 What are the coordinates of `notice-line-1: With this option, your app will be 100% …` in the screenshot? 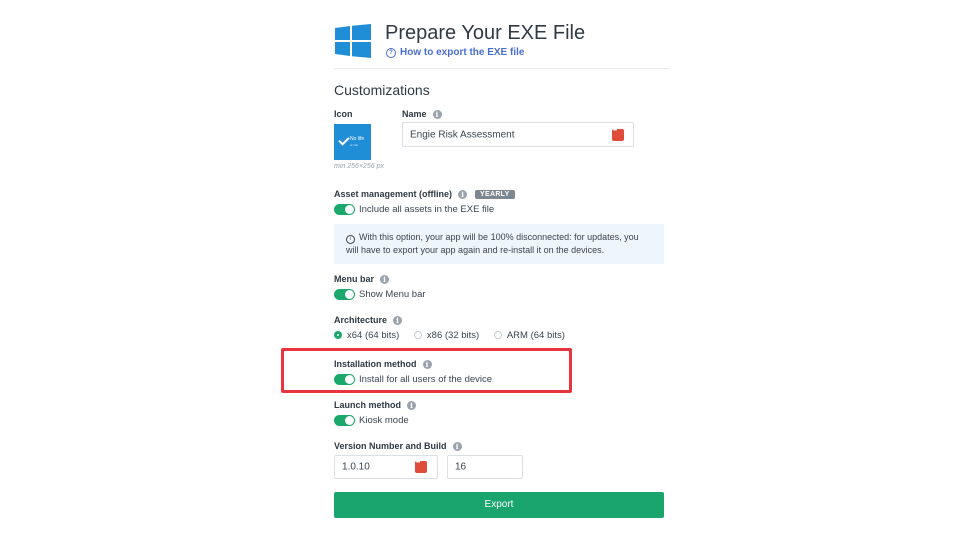 It's located at (499, 237).